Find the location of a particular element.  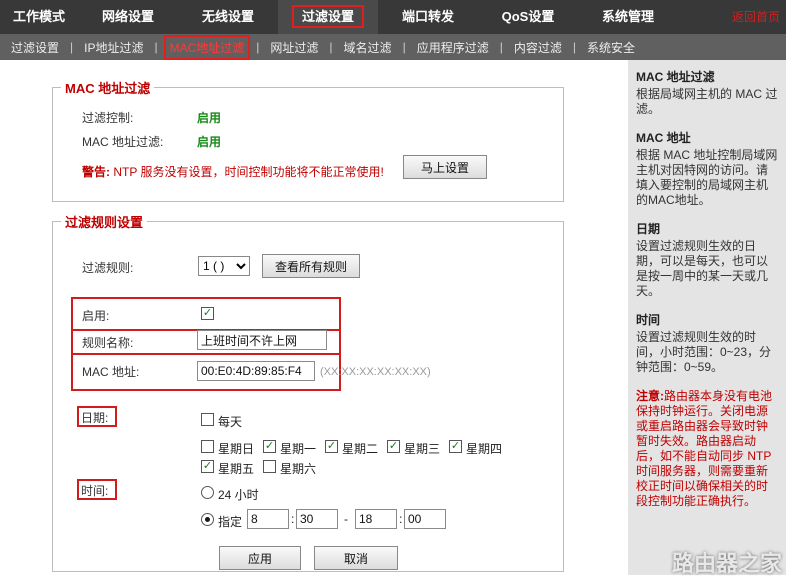

rule-name-input is located at coordinates (262, 340).